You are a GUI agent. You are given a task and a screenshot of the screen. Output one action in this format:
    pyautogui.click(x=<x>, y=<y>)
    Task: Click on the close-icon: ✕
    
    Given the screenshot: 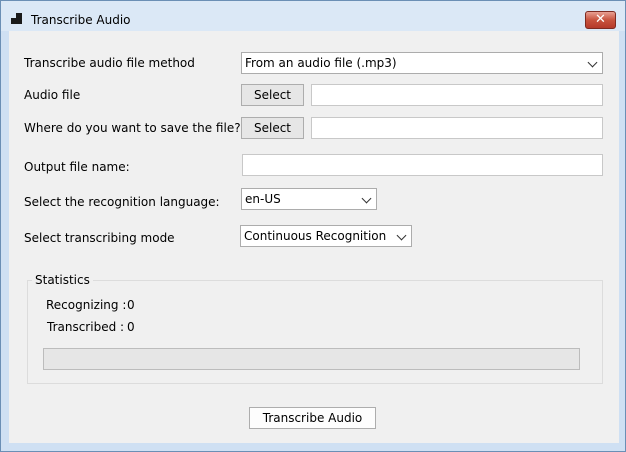 What is the action you would take?
    pyautogui.click(x=600, y=19)
    